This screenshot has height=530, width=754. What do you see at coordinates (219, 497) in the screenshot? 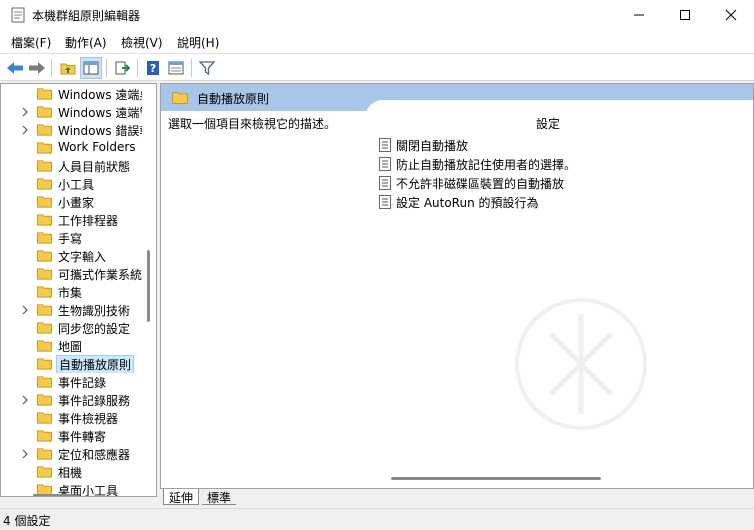
I see `tab-standard: 標準` at bounding box center [219, 497].